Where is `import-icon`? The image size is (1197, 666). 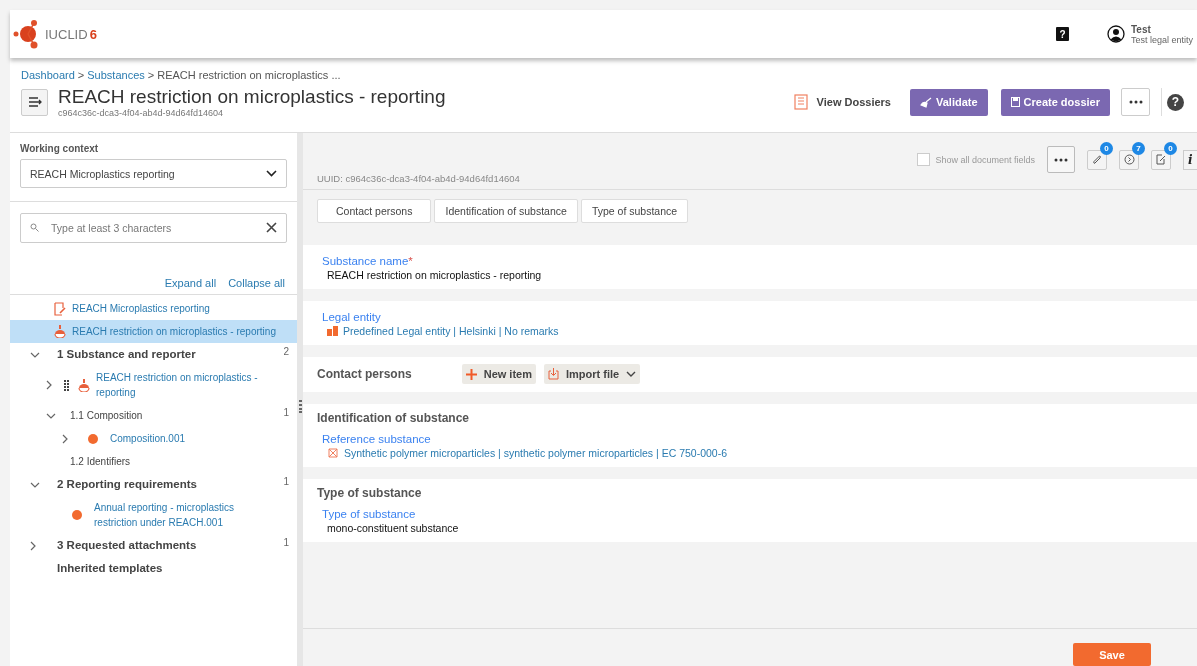
import-icon is located at coordinates (553, 374).